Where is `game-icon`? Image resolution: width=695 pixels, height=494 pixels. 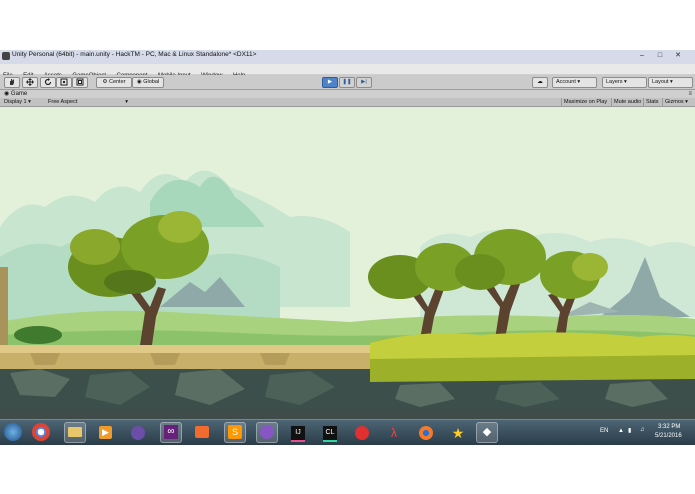
game-icon is located at coordinates (362, 432).